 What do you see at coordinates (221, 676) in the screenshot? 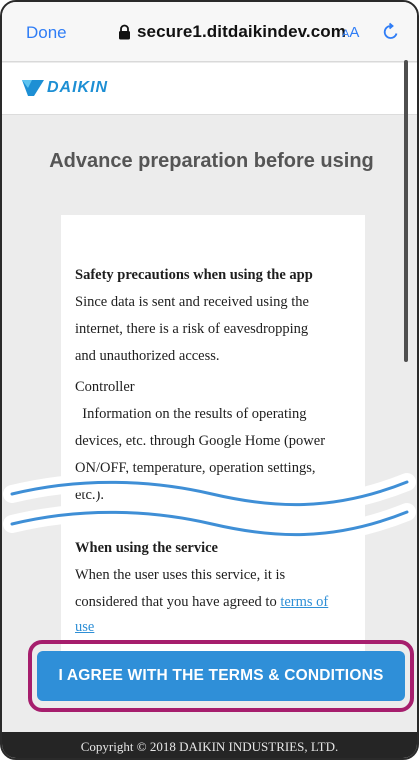
I see `agree-terms-button: I AGREE WITH THE TERMS & CONDITIONS` at bounding box center [221, 676].